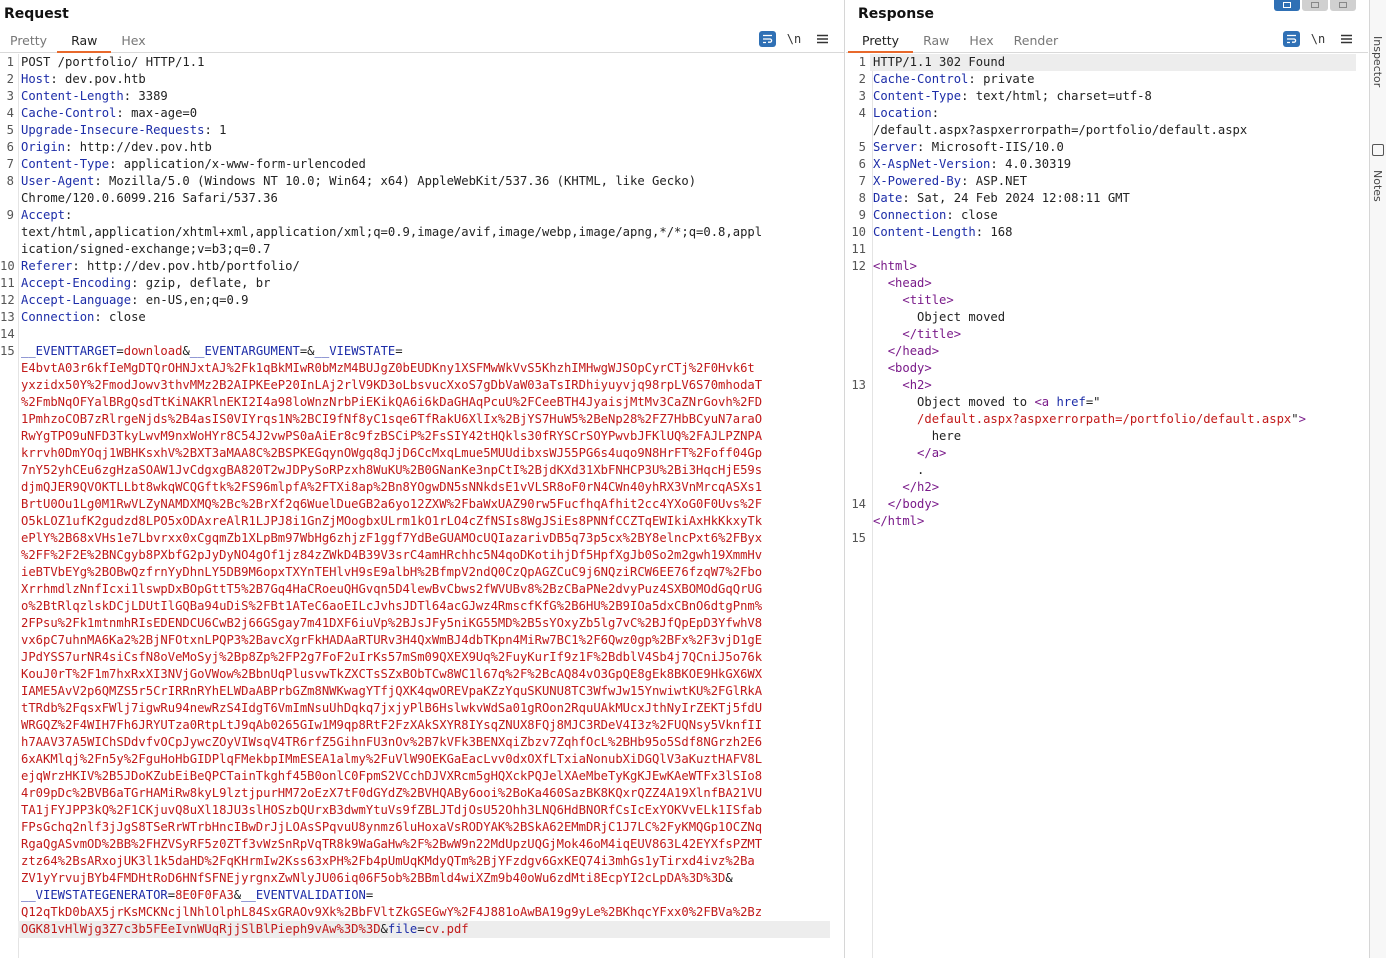  What do you see at coordinates (83, 317) in the screenshot?
I see `line-code: Connection: close` at bounding box center [83, 317].